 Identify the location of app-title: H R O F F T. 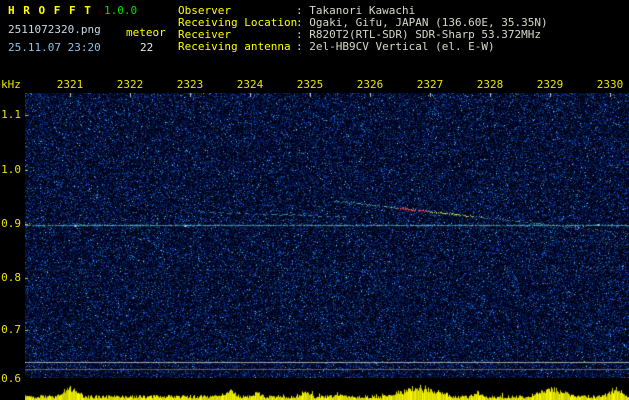
(50, 10).